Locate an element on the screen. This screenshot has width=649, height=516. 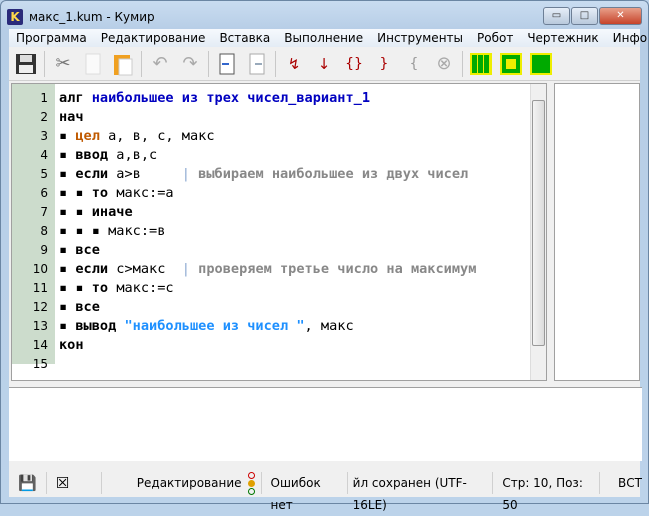
code-line: 14 кон is located at coordinates (244, 345).